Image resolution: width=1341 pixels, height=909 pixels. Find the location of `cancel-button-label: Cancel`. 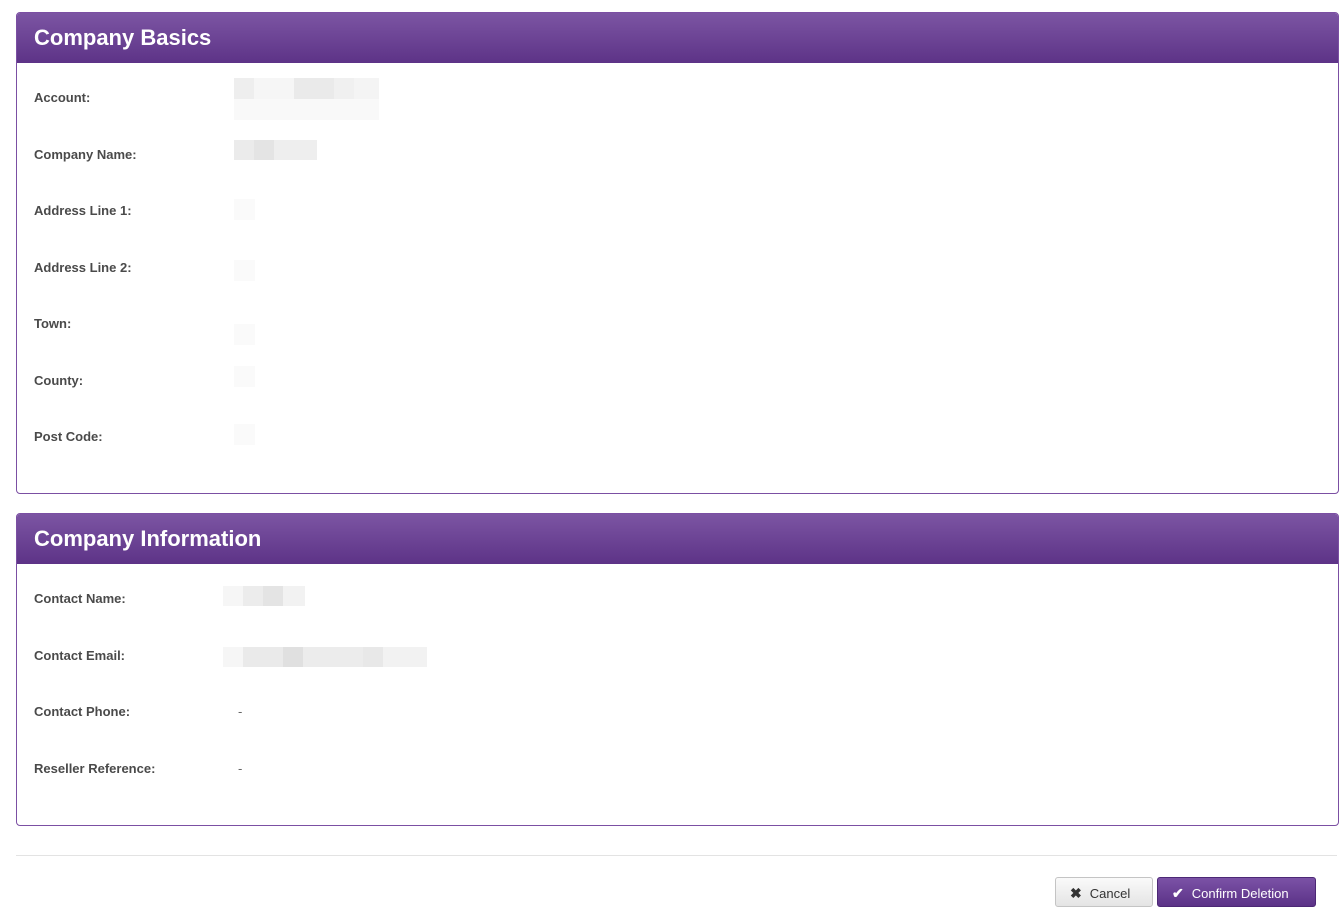

cancel-button-label: Cancel is located at coordinates (1110, 893).